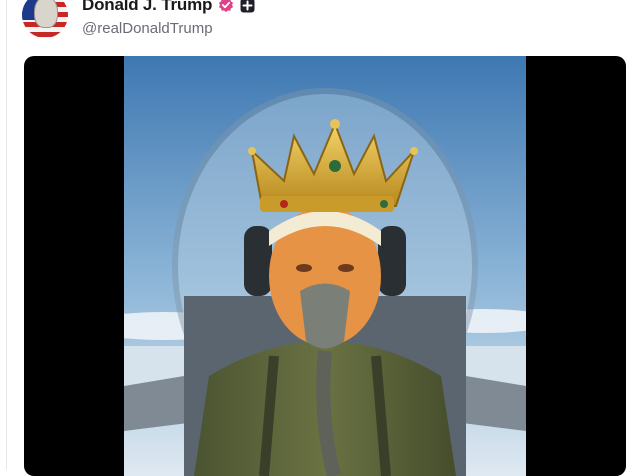 The height and width of the screenshot is (476, 640). I want to click on author-handle: @realDonaldTrump, so click(147, 28).